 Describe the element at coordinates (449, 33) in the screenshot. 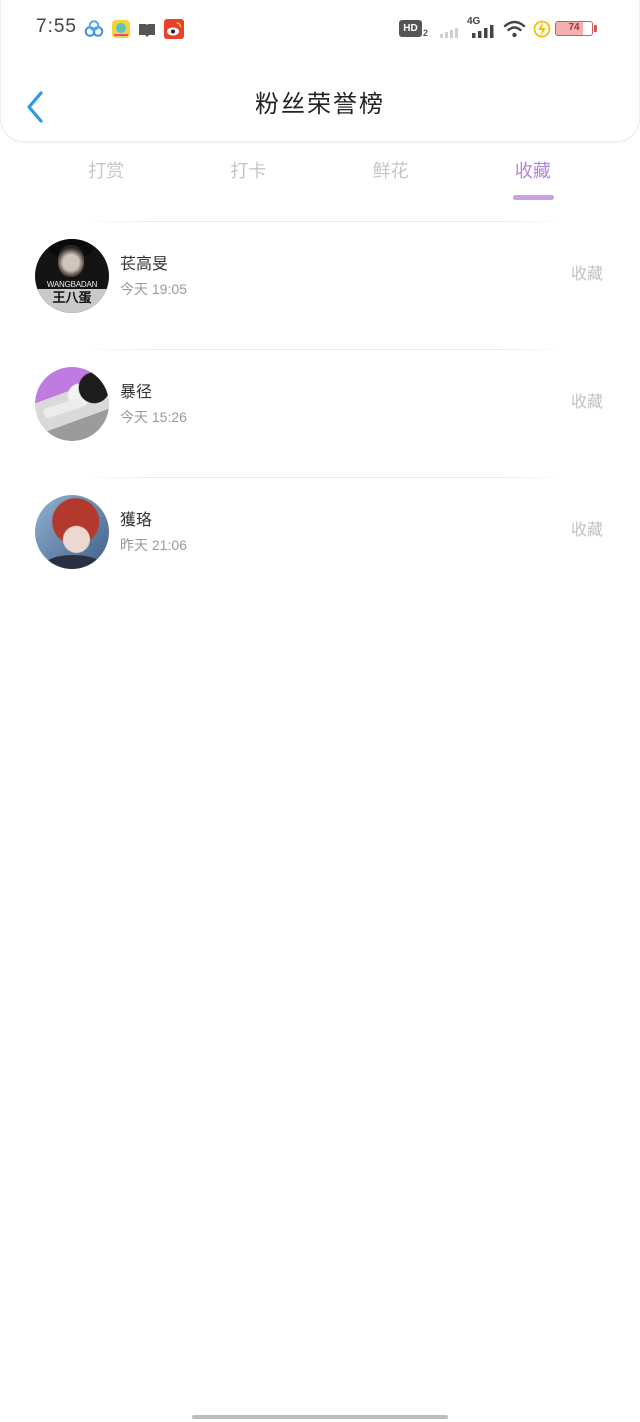

I see `sim1-signal-icon` at that location.